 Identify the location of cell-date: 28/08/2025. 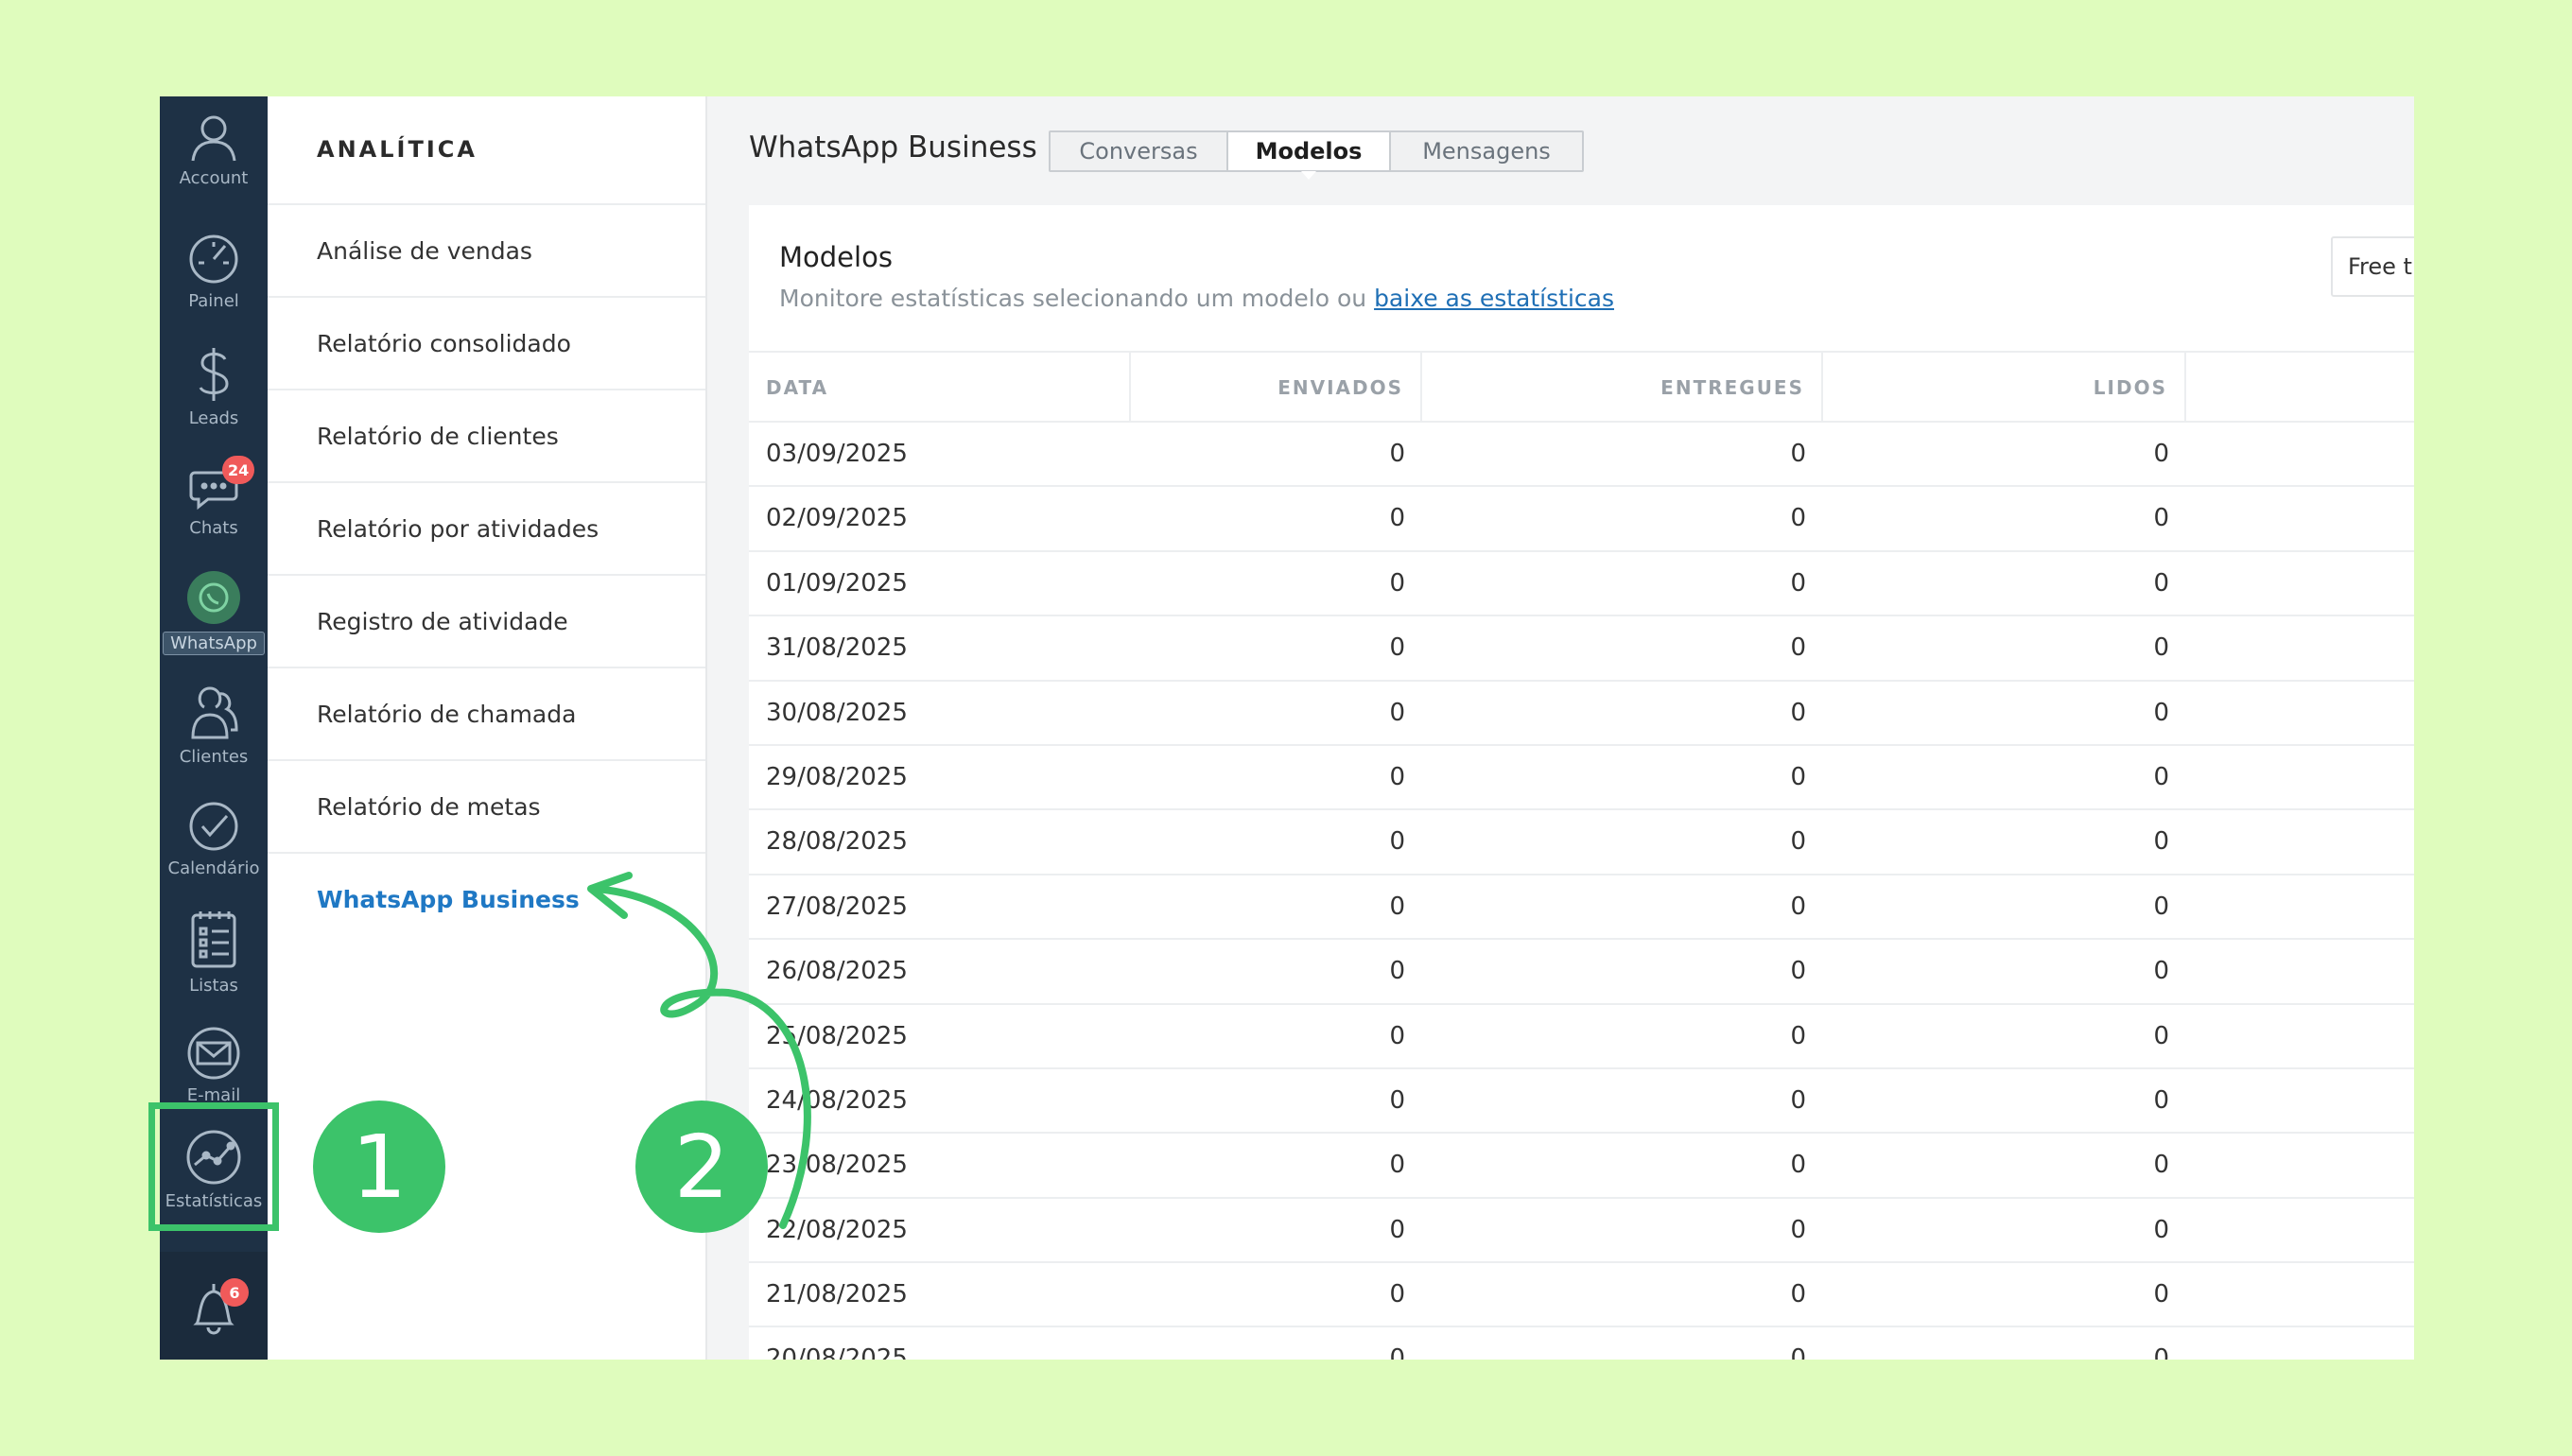
(837, 842).